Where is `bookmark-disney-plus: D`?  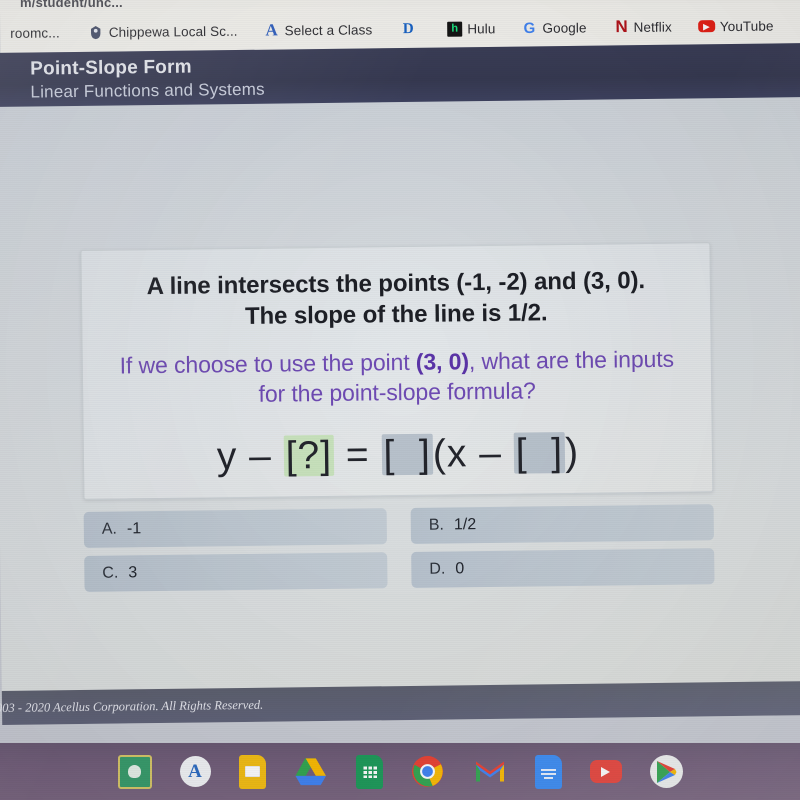
bookmark-disney-plus: D is located at coordinates (410, 29).